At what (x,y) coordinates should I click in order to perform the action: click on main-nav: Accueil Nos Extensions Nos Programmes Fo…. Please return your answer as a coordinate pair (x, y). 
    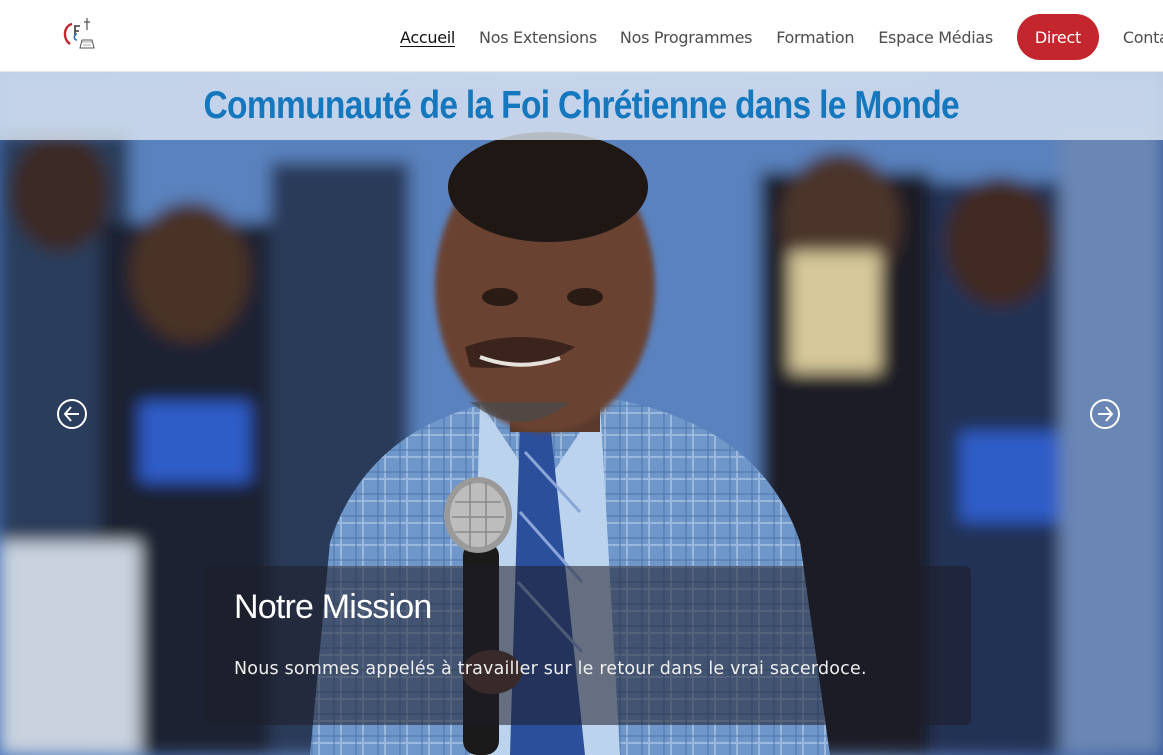
    Looking at the image, I should click on (781, 37).